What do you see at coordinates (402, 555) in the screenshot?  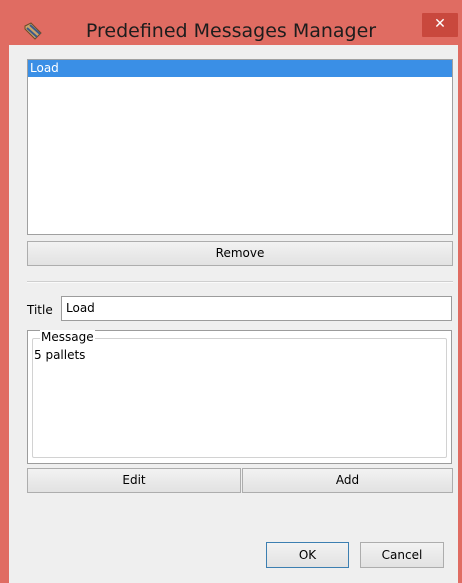 I see `cancel-button: Cancel` at bounding box center [402, 555].